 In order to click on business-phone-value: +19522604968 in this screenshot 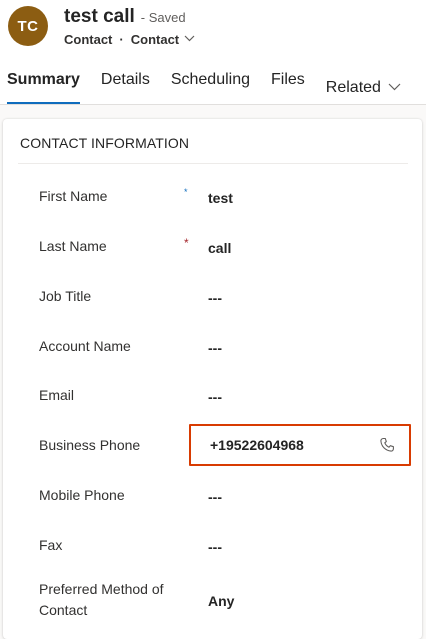, I will do `click(257, 445)`.